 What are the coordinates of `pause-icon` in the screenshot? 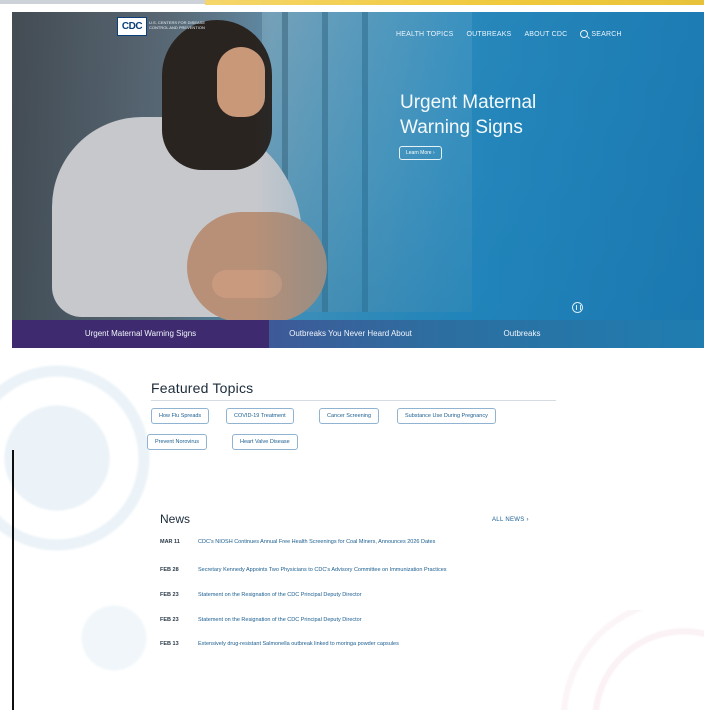 It's located at (577, 307).